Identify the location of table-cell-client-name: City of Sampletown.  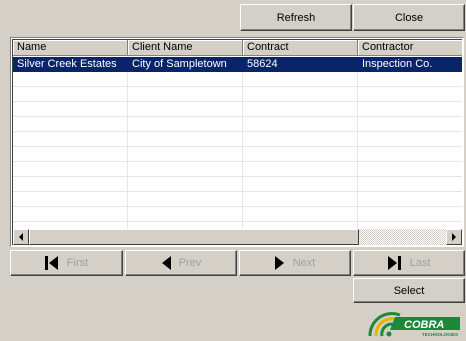
(185, 64).